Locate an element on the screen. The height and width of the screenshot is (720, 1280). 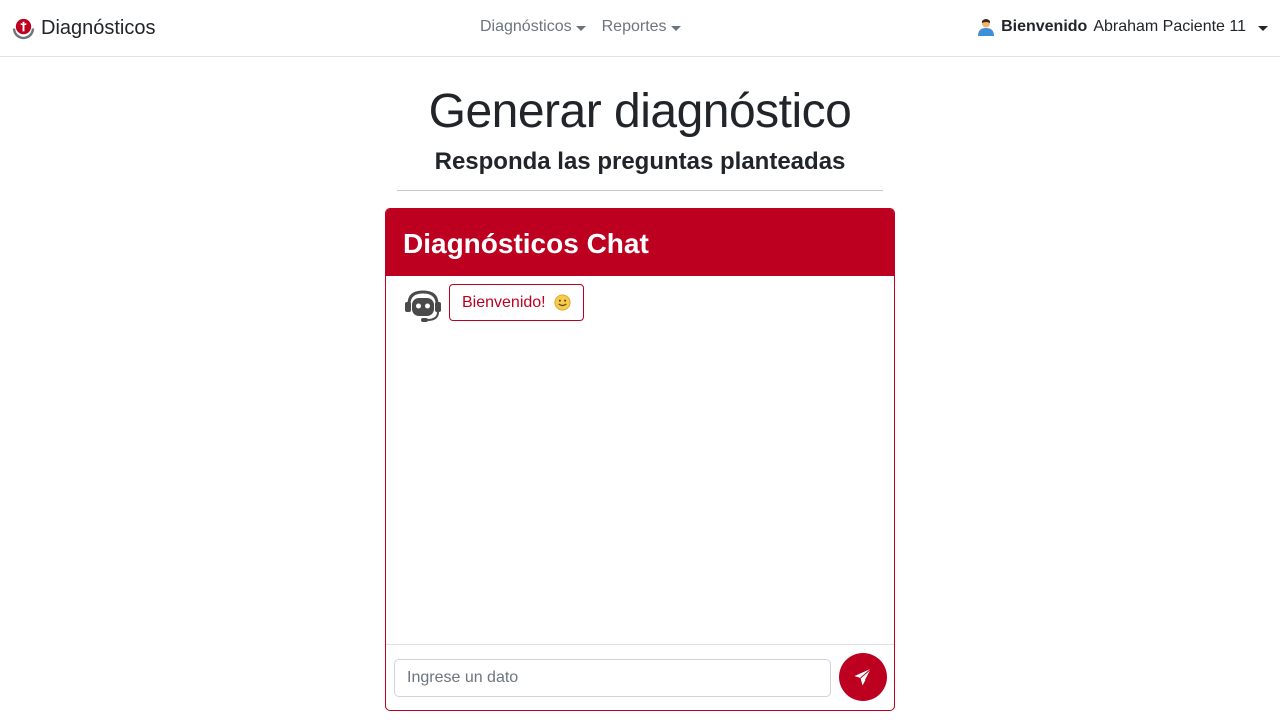
send-button is located at coordinates (863, 677).